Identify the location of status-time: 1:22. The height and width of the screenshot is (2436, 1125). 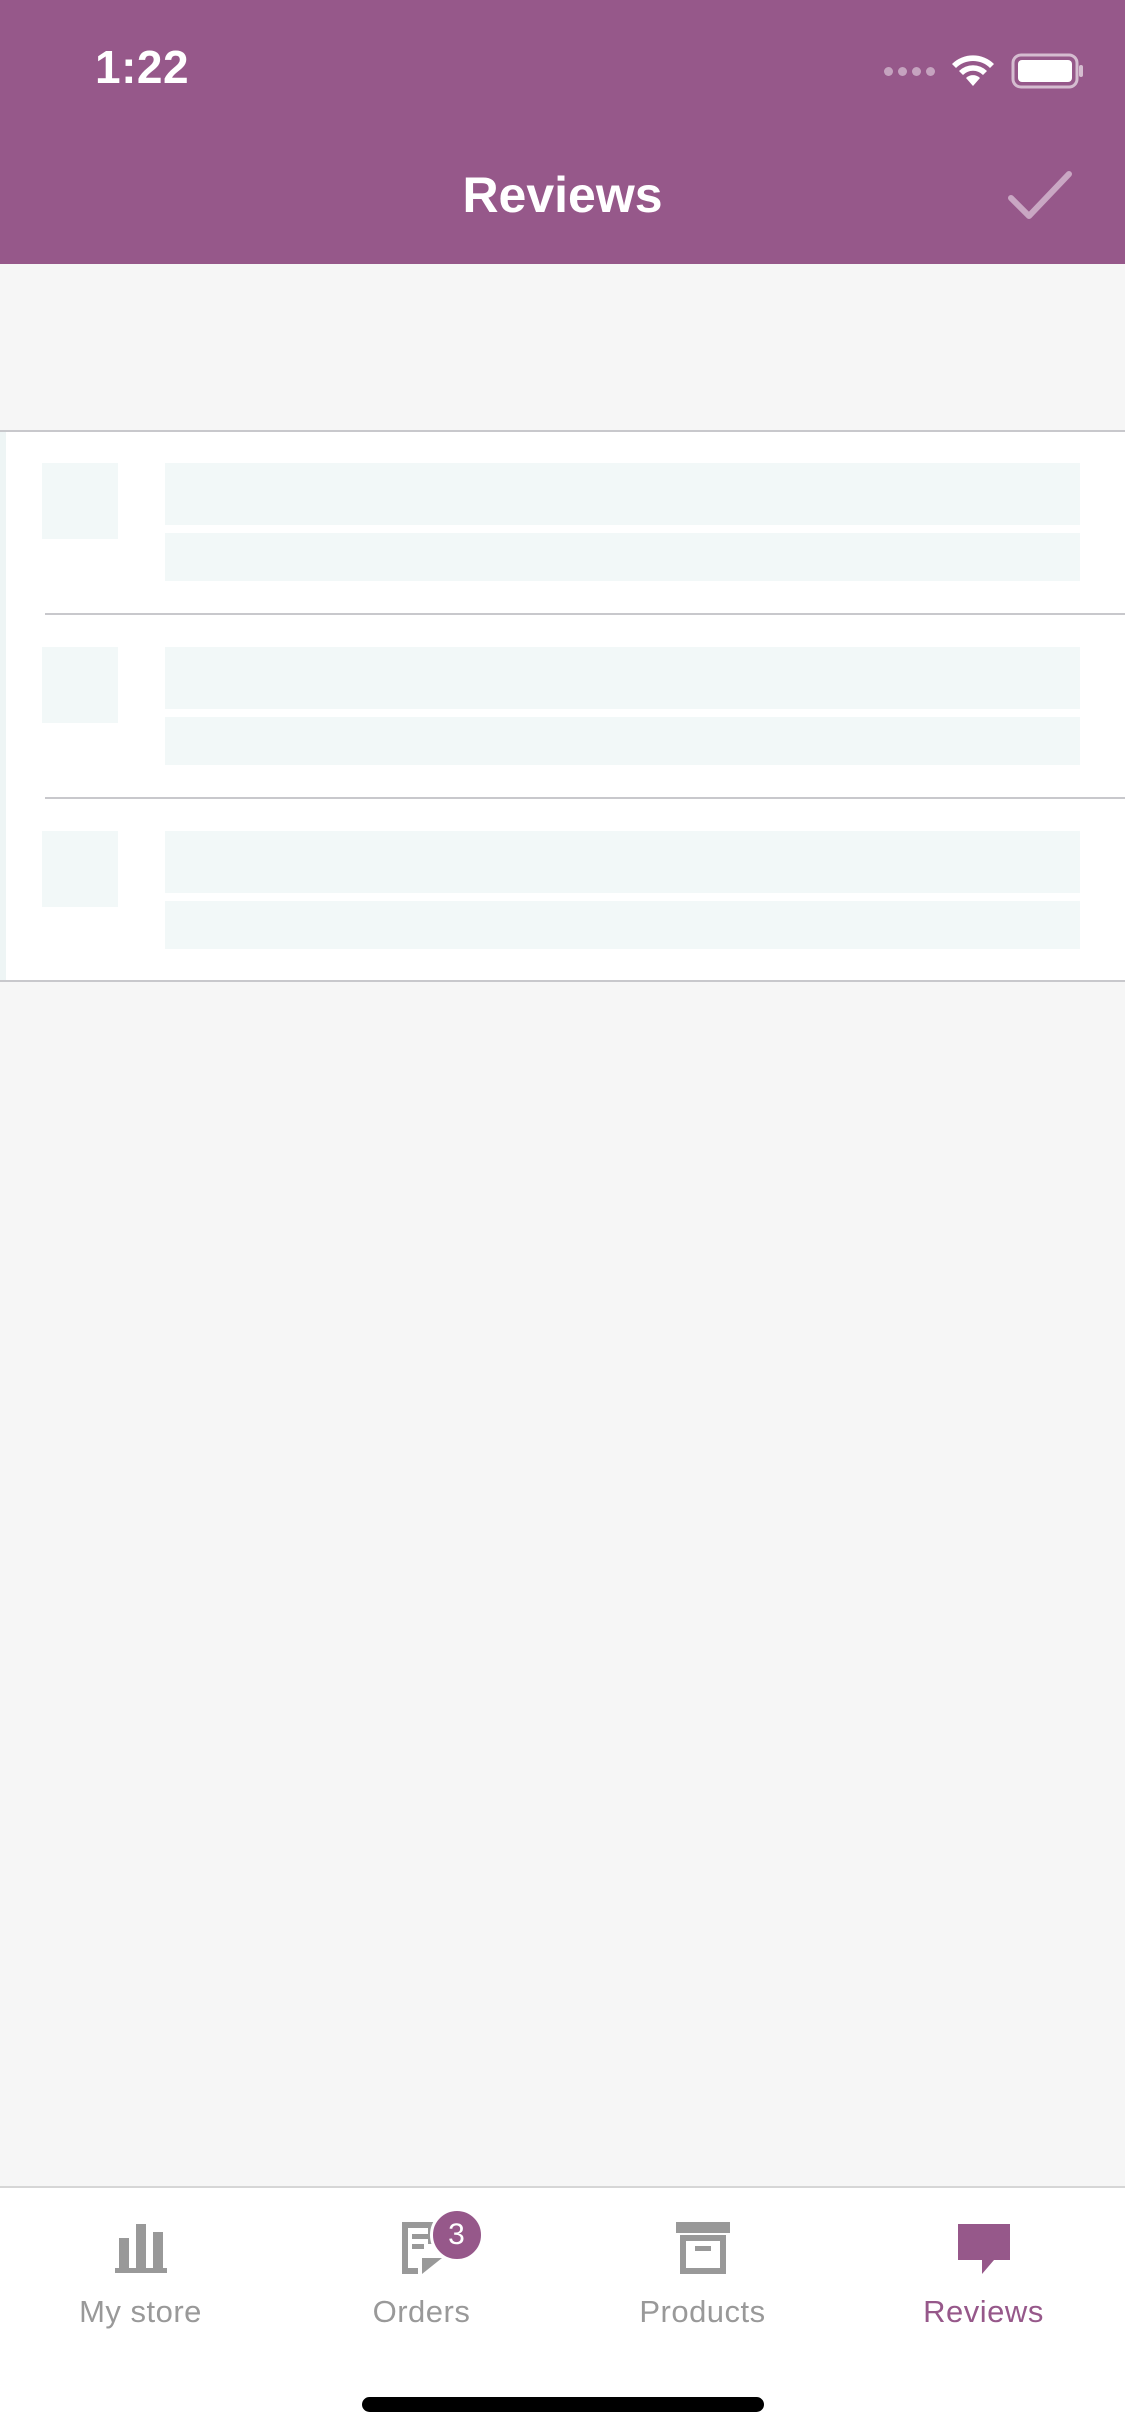
(142, 67).